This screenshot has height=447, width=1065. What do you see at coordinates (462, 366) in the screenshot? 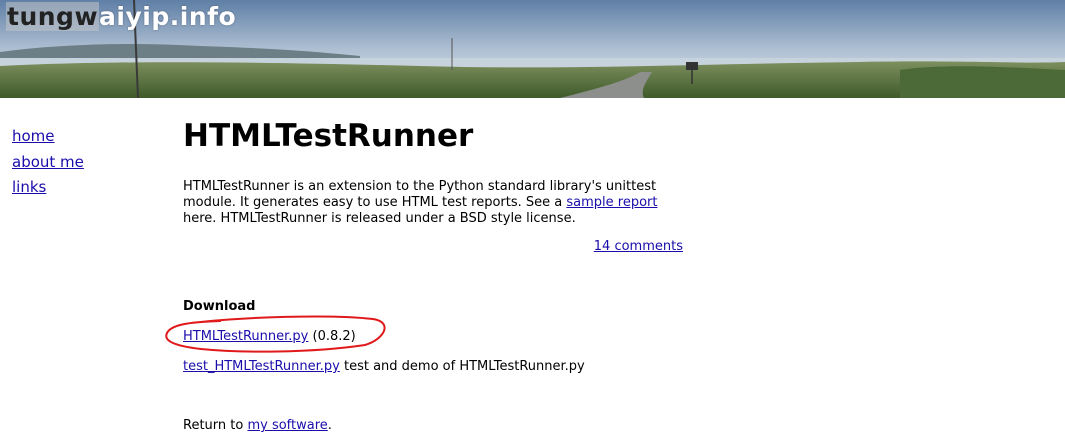
I see `test-download-description: test and demo of HTMLTestRunner.py` at bounding box center [462, 366].